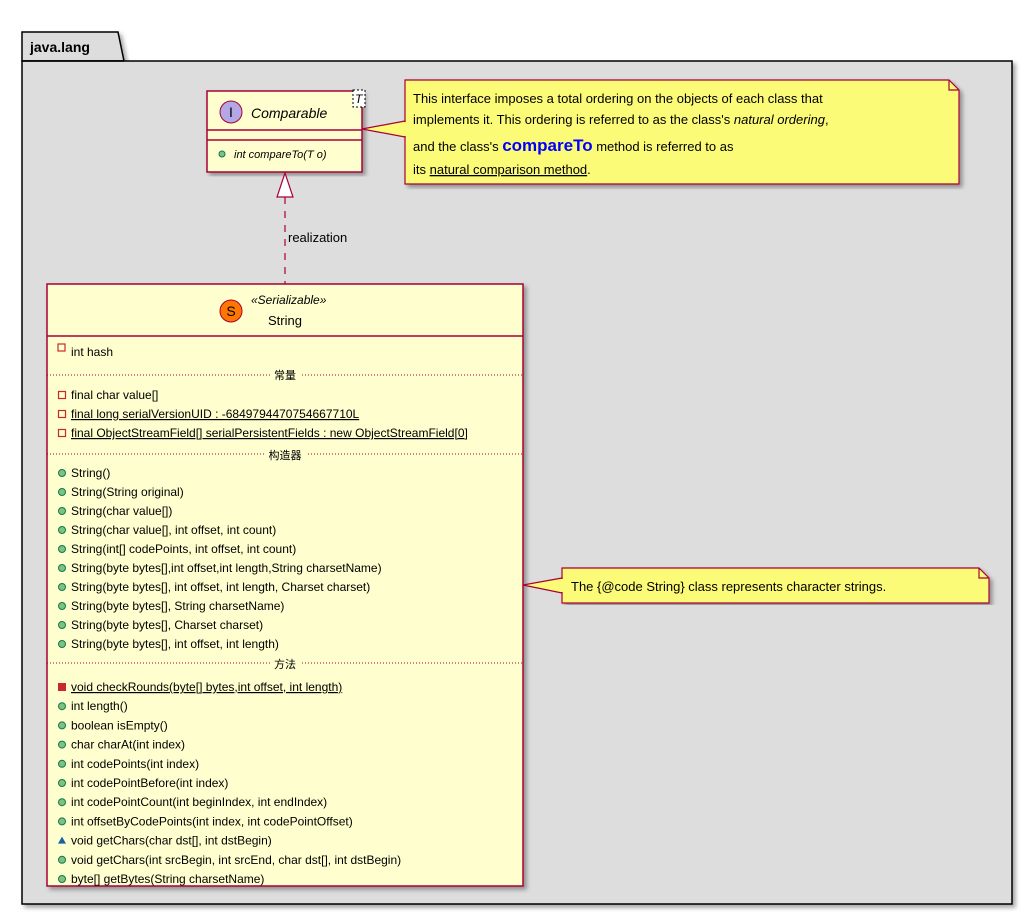 The height and width of the screenshot is (920, 1035). What do you see at coordinates (502, 169) in the screenshot?
I see `note-line-4: its natural comparison method.` at bounding box center [502, 169].